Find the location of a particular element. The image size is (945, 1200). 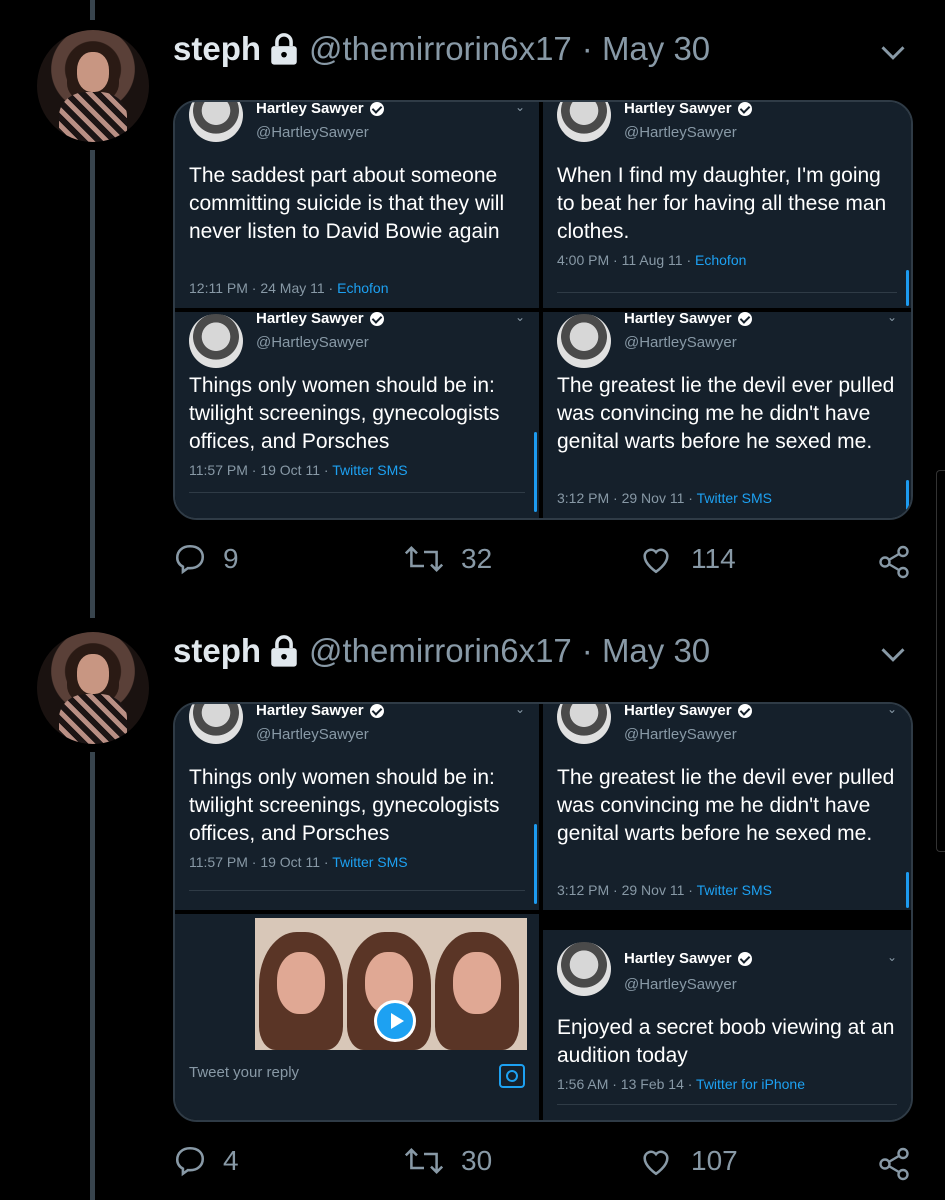

camera-icon is located at coordinates (512, 1076).